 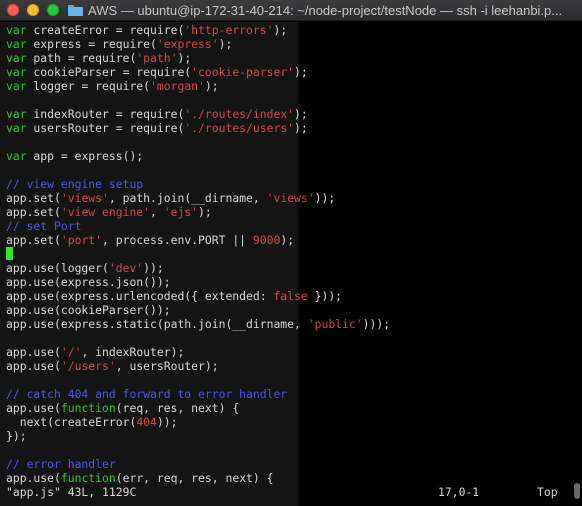 I want to click on code-line: var express = require('express');, so click(x=198, y=44).